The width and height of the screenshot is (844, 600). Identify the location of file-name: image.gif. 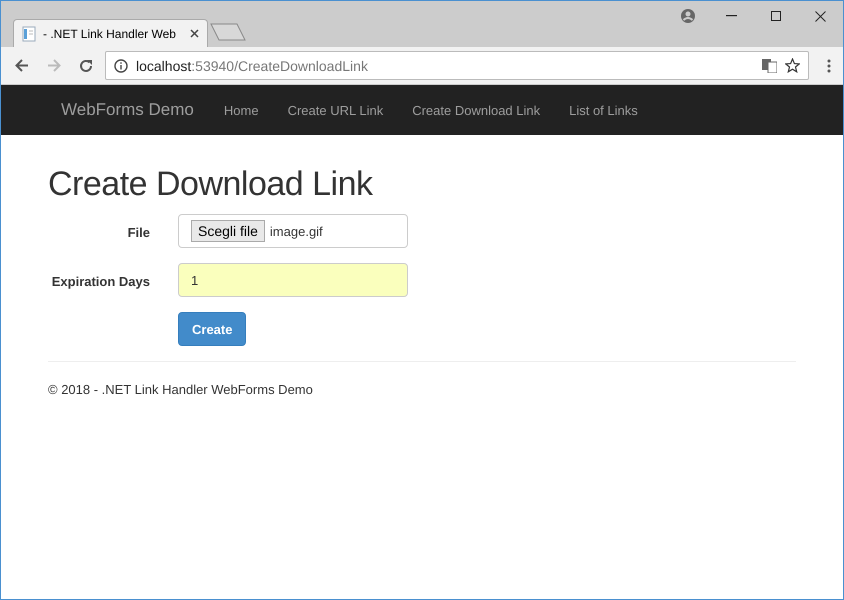
(296, 231).